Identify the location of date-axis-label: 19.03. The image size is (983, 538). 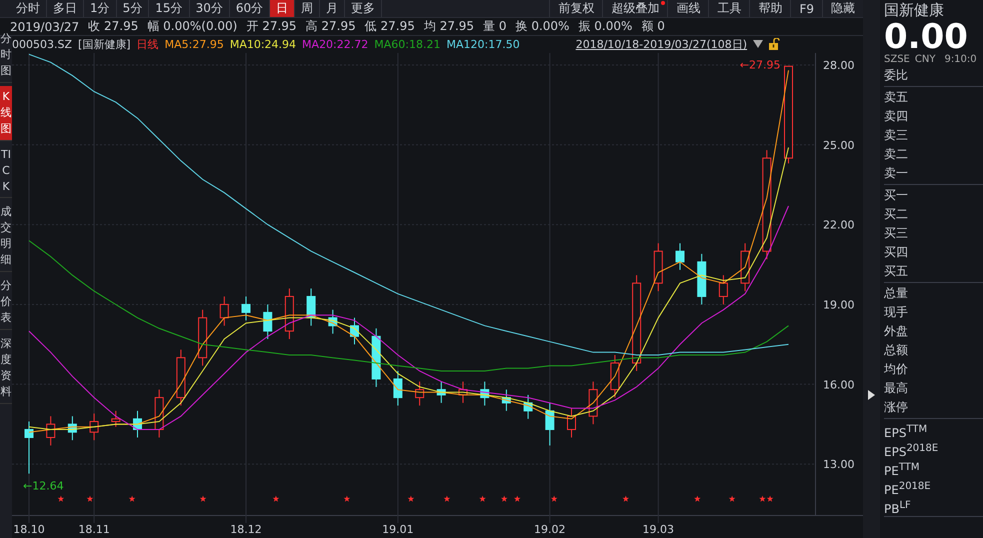
(658, 529).